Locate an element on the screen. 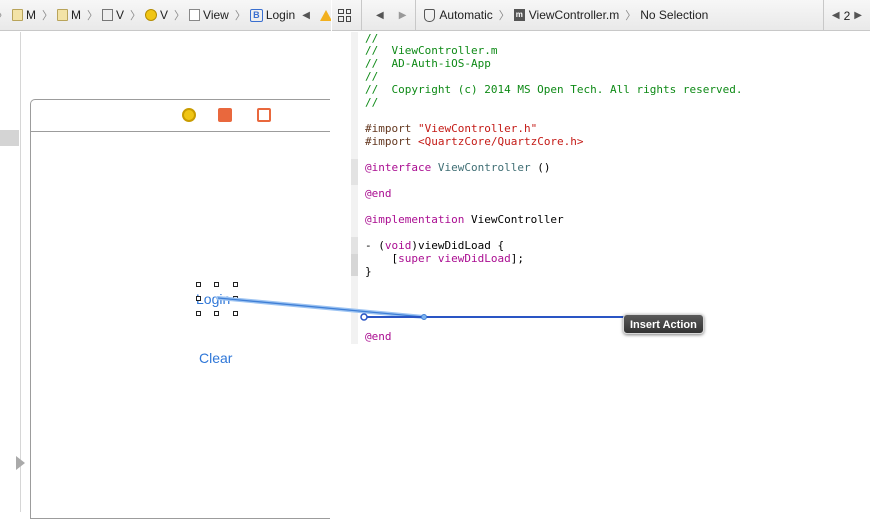  selection-label: No Selection is located at coordinates (674, 15).